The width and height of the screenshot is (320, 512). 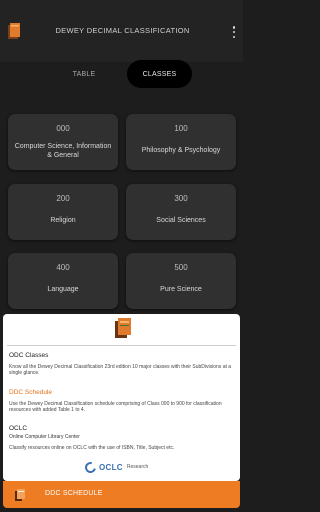 I want to click on class-number: 400, so click(x=63, y=267).